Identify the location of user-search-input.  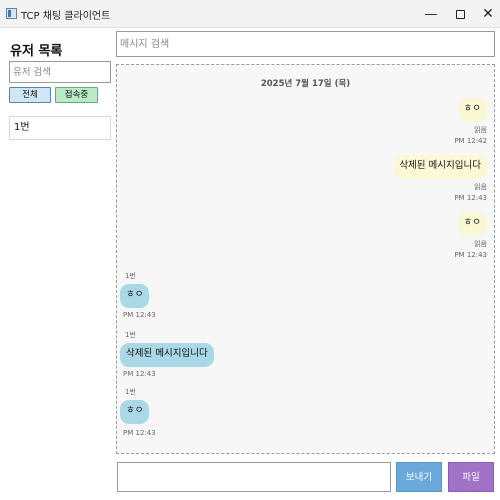
(60, 72).